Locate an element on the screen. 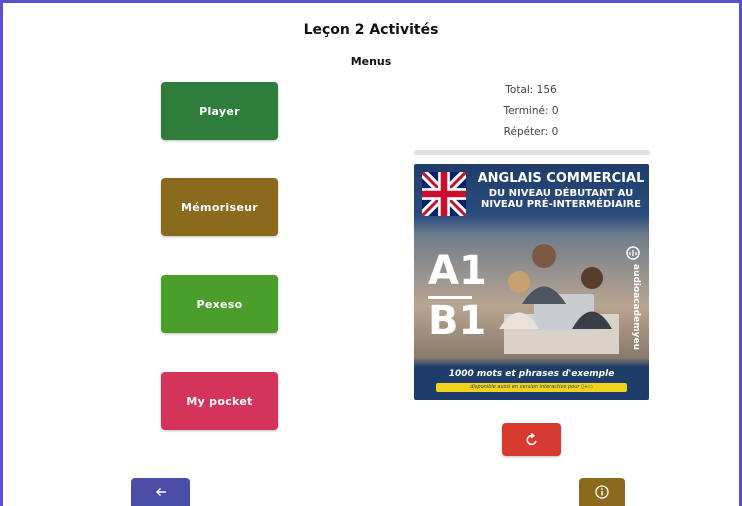 This screenshot has width=742, height=506. level-end: B1 is located at coordinates (457, 321).